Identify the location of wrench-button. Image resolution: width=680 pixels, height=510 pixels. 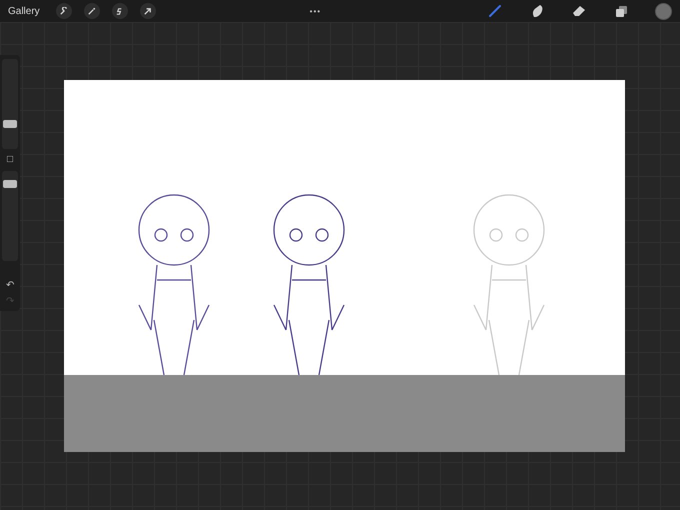
(64, 11).